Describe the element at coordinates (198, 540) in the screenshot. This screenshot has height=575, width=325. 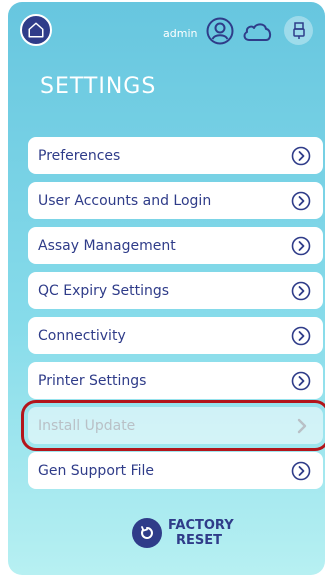
I see `factory-reset-label-line2: RESET` at that location.